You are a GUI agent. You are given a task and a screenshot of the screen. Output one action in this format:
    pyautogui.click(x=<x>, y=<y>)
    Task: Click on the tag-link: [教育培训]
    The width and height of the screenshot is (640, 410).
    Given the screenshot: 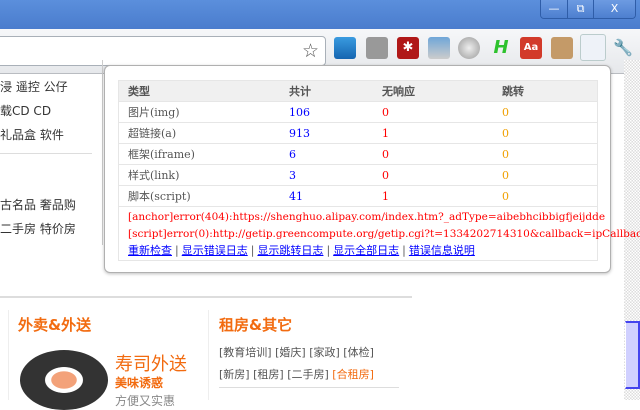 What is the action you would take?
    pyautogui.click(x=245, y=352)
    